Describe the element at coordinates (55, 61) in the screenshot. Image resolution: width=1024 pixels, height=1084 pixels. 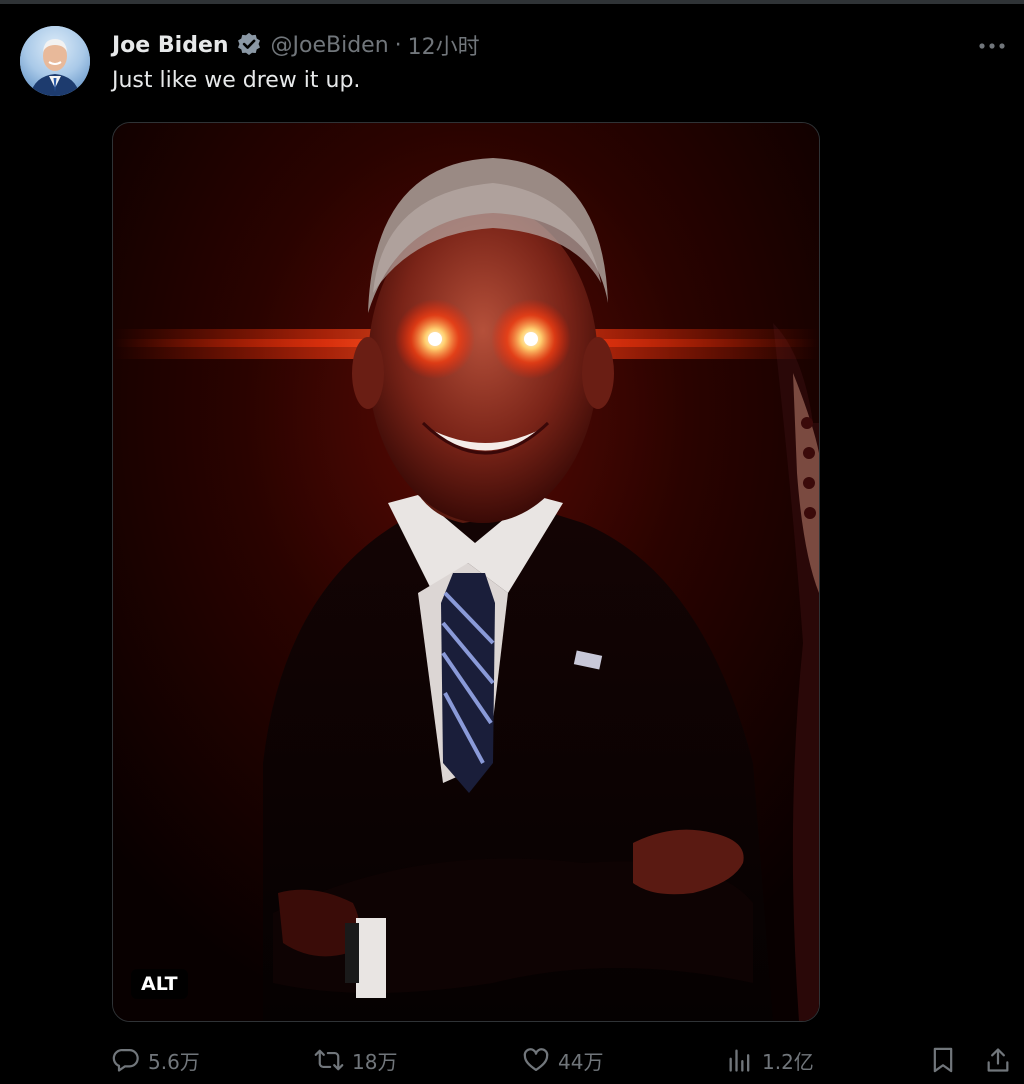
I see `avatar` at that location.